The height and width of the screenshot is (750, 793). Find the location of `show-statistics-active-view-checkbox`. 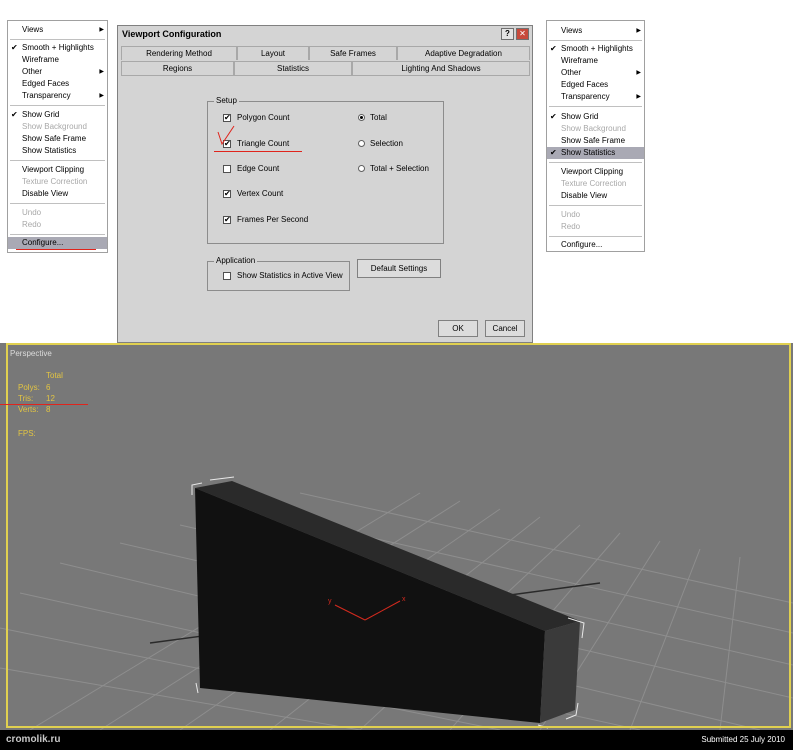

show-statistics-active-view-checkbox is located at coordinates (227, 276).